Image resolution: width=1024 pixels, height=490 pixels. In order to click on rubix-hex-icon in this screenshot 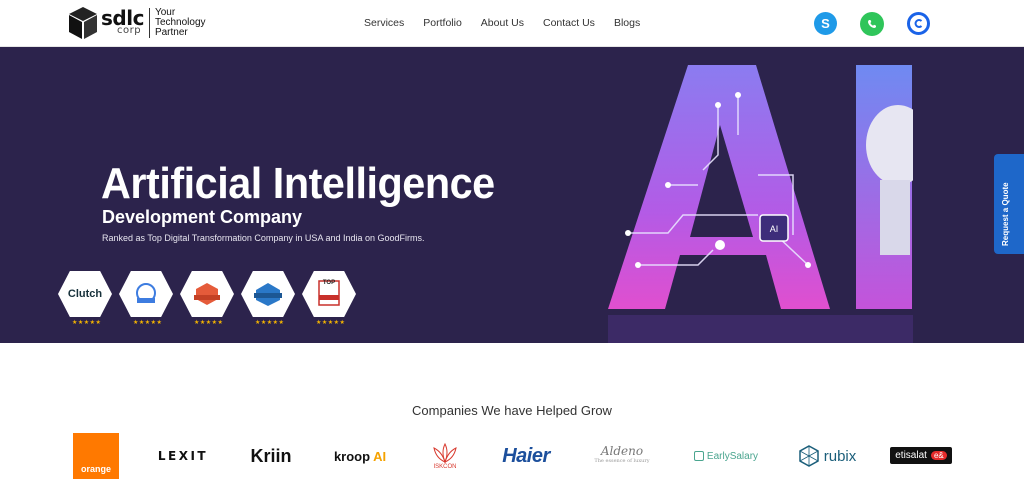, I will do `click(808, 456)`.